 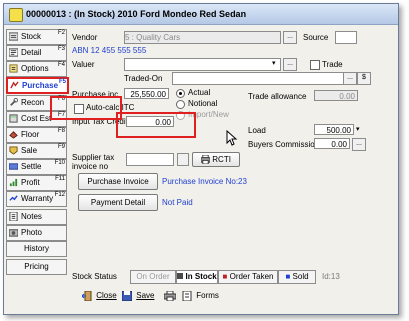 I want to click on sidebar-item-label: Profit, so click(x=30, y=182).